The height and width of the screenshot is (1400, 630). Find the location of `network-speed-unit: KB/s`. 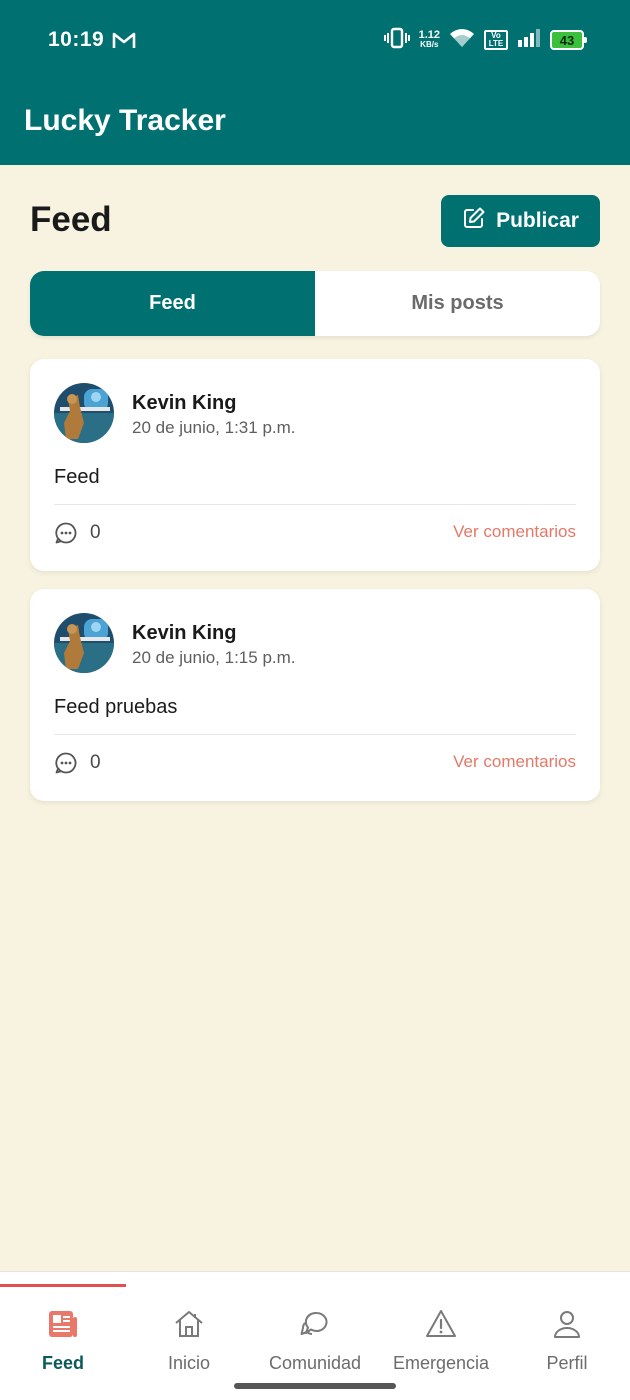

network-speed-unit: KB/s is located at coordinates (429, 44).